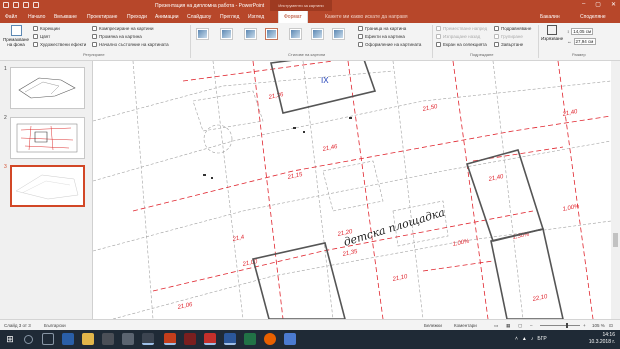 This screenshot has height=349, width=620. Describe the element at coordinates (293, 17) in the screenshot. I see `tab-format: Формат` at that location.